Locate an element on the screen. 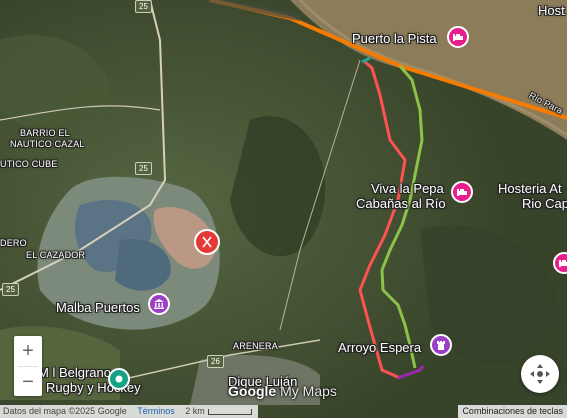  label-nautico-cube: UTICO CUBE is located at coordinates (29, 164).